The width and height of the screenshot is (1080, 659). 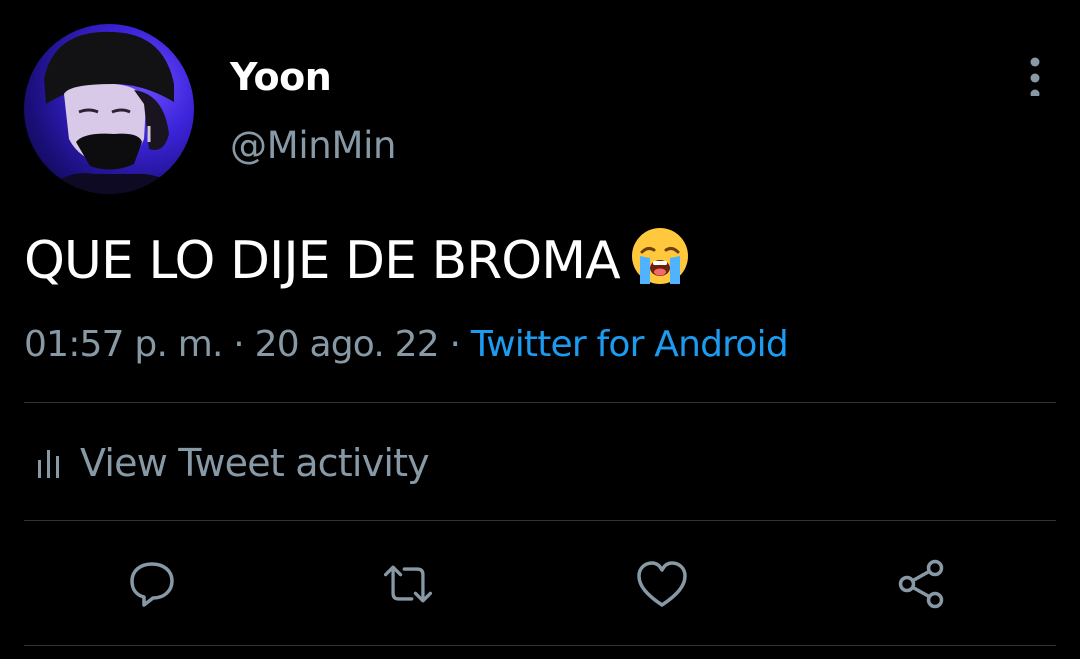 I want to click on view-tweet-activity-label: View Tweet activity, so click(x=255, y=463).